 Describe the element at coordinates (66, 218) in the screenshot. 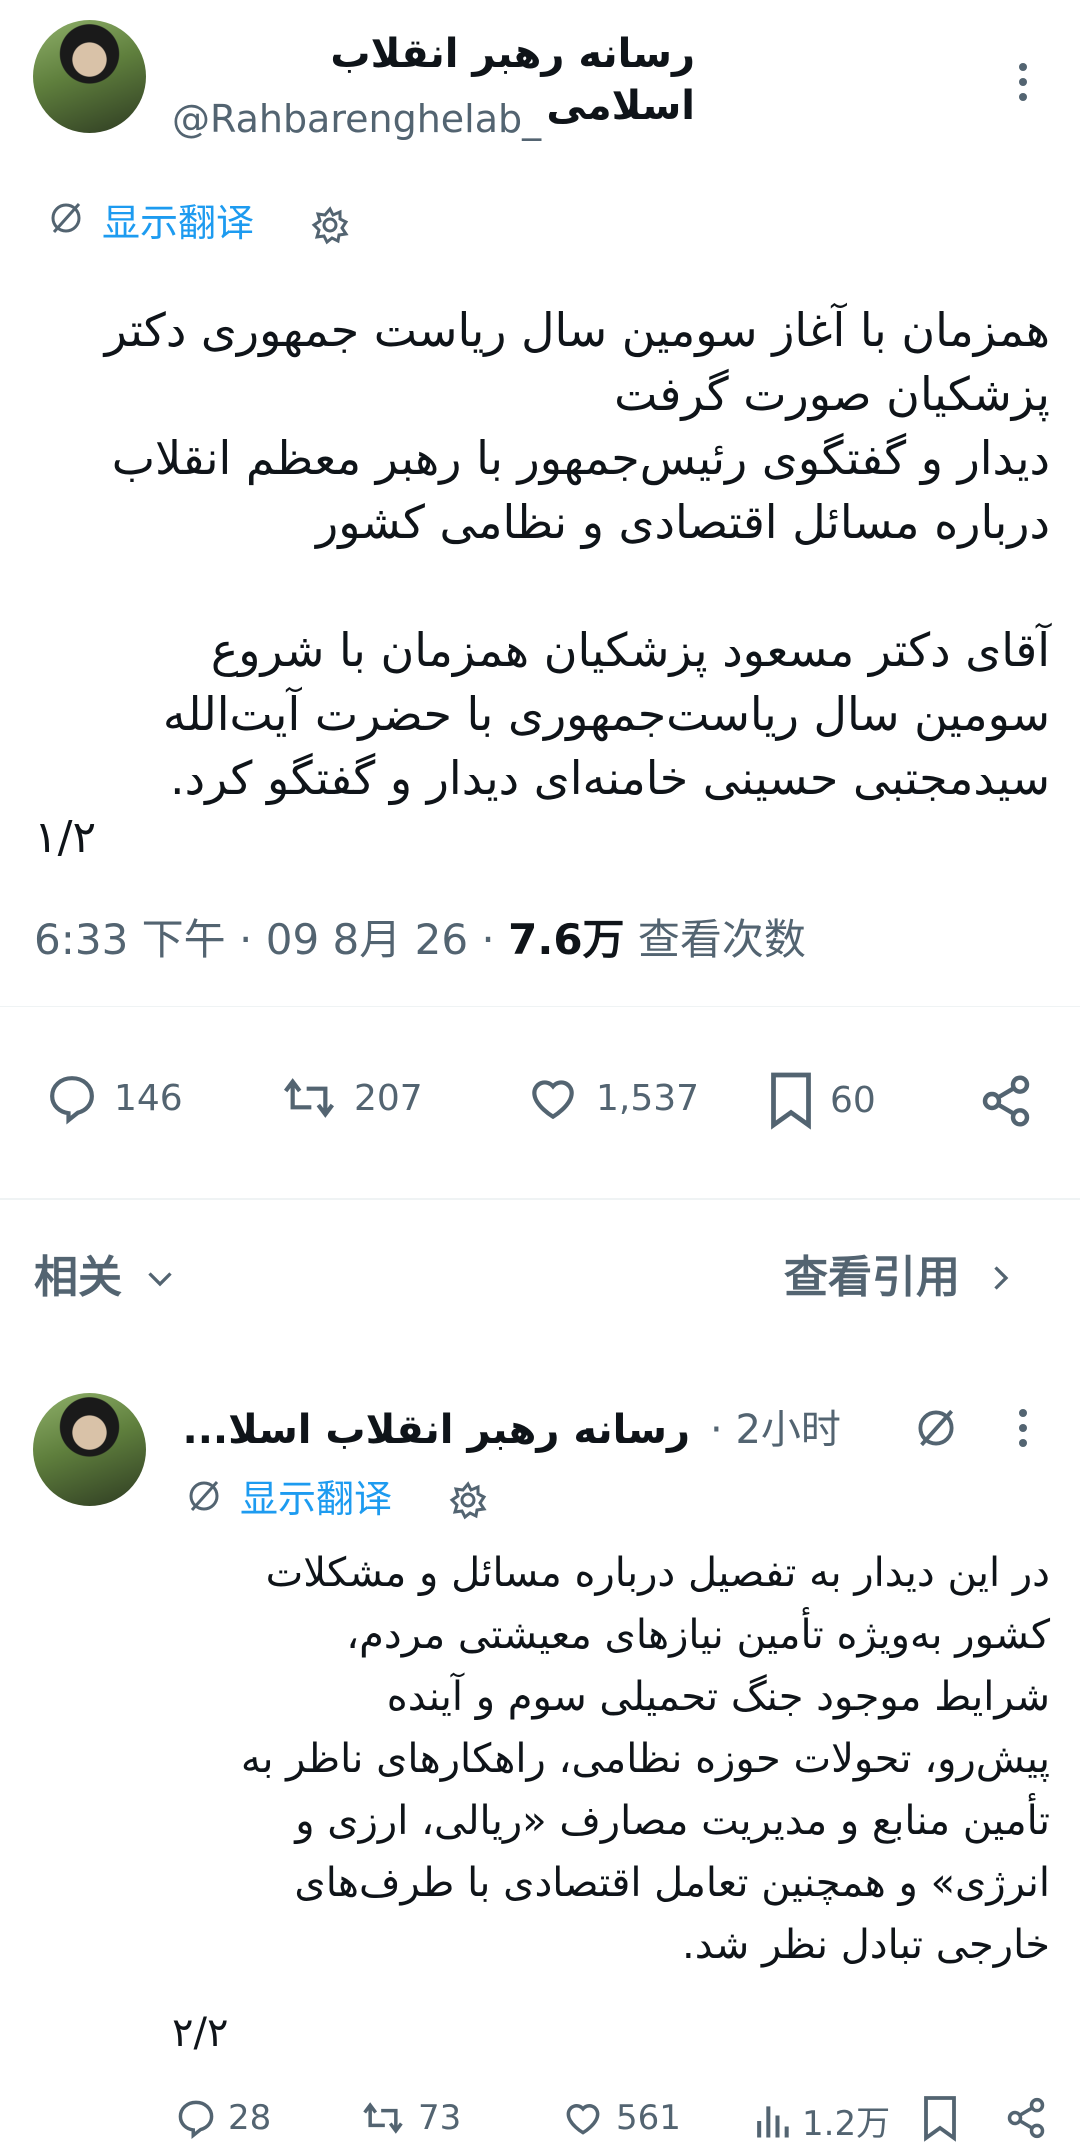

I see `translate-icon` at that location.